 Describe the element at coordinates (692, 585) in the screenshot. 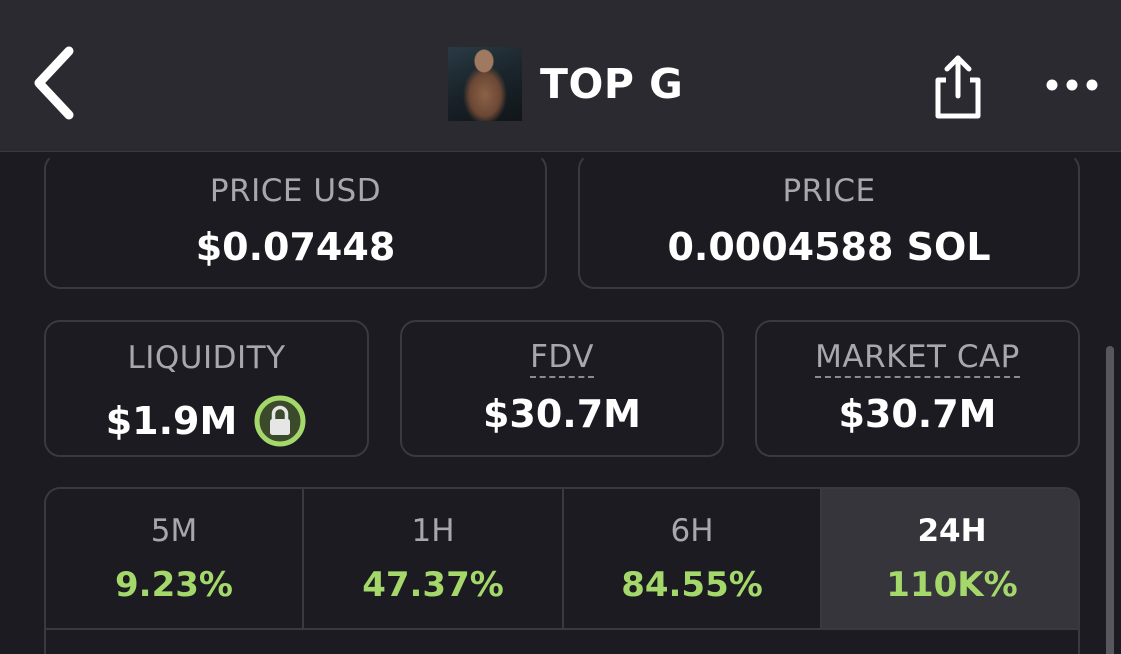

I see `price-change-value: 84.55%` at that location.